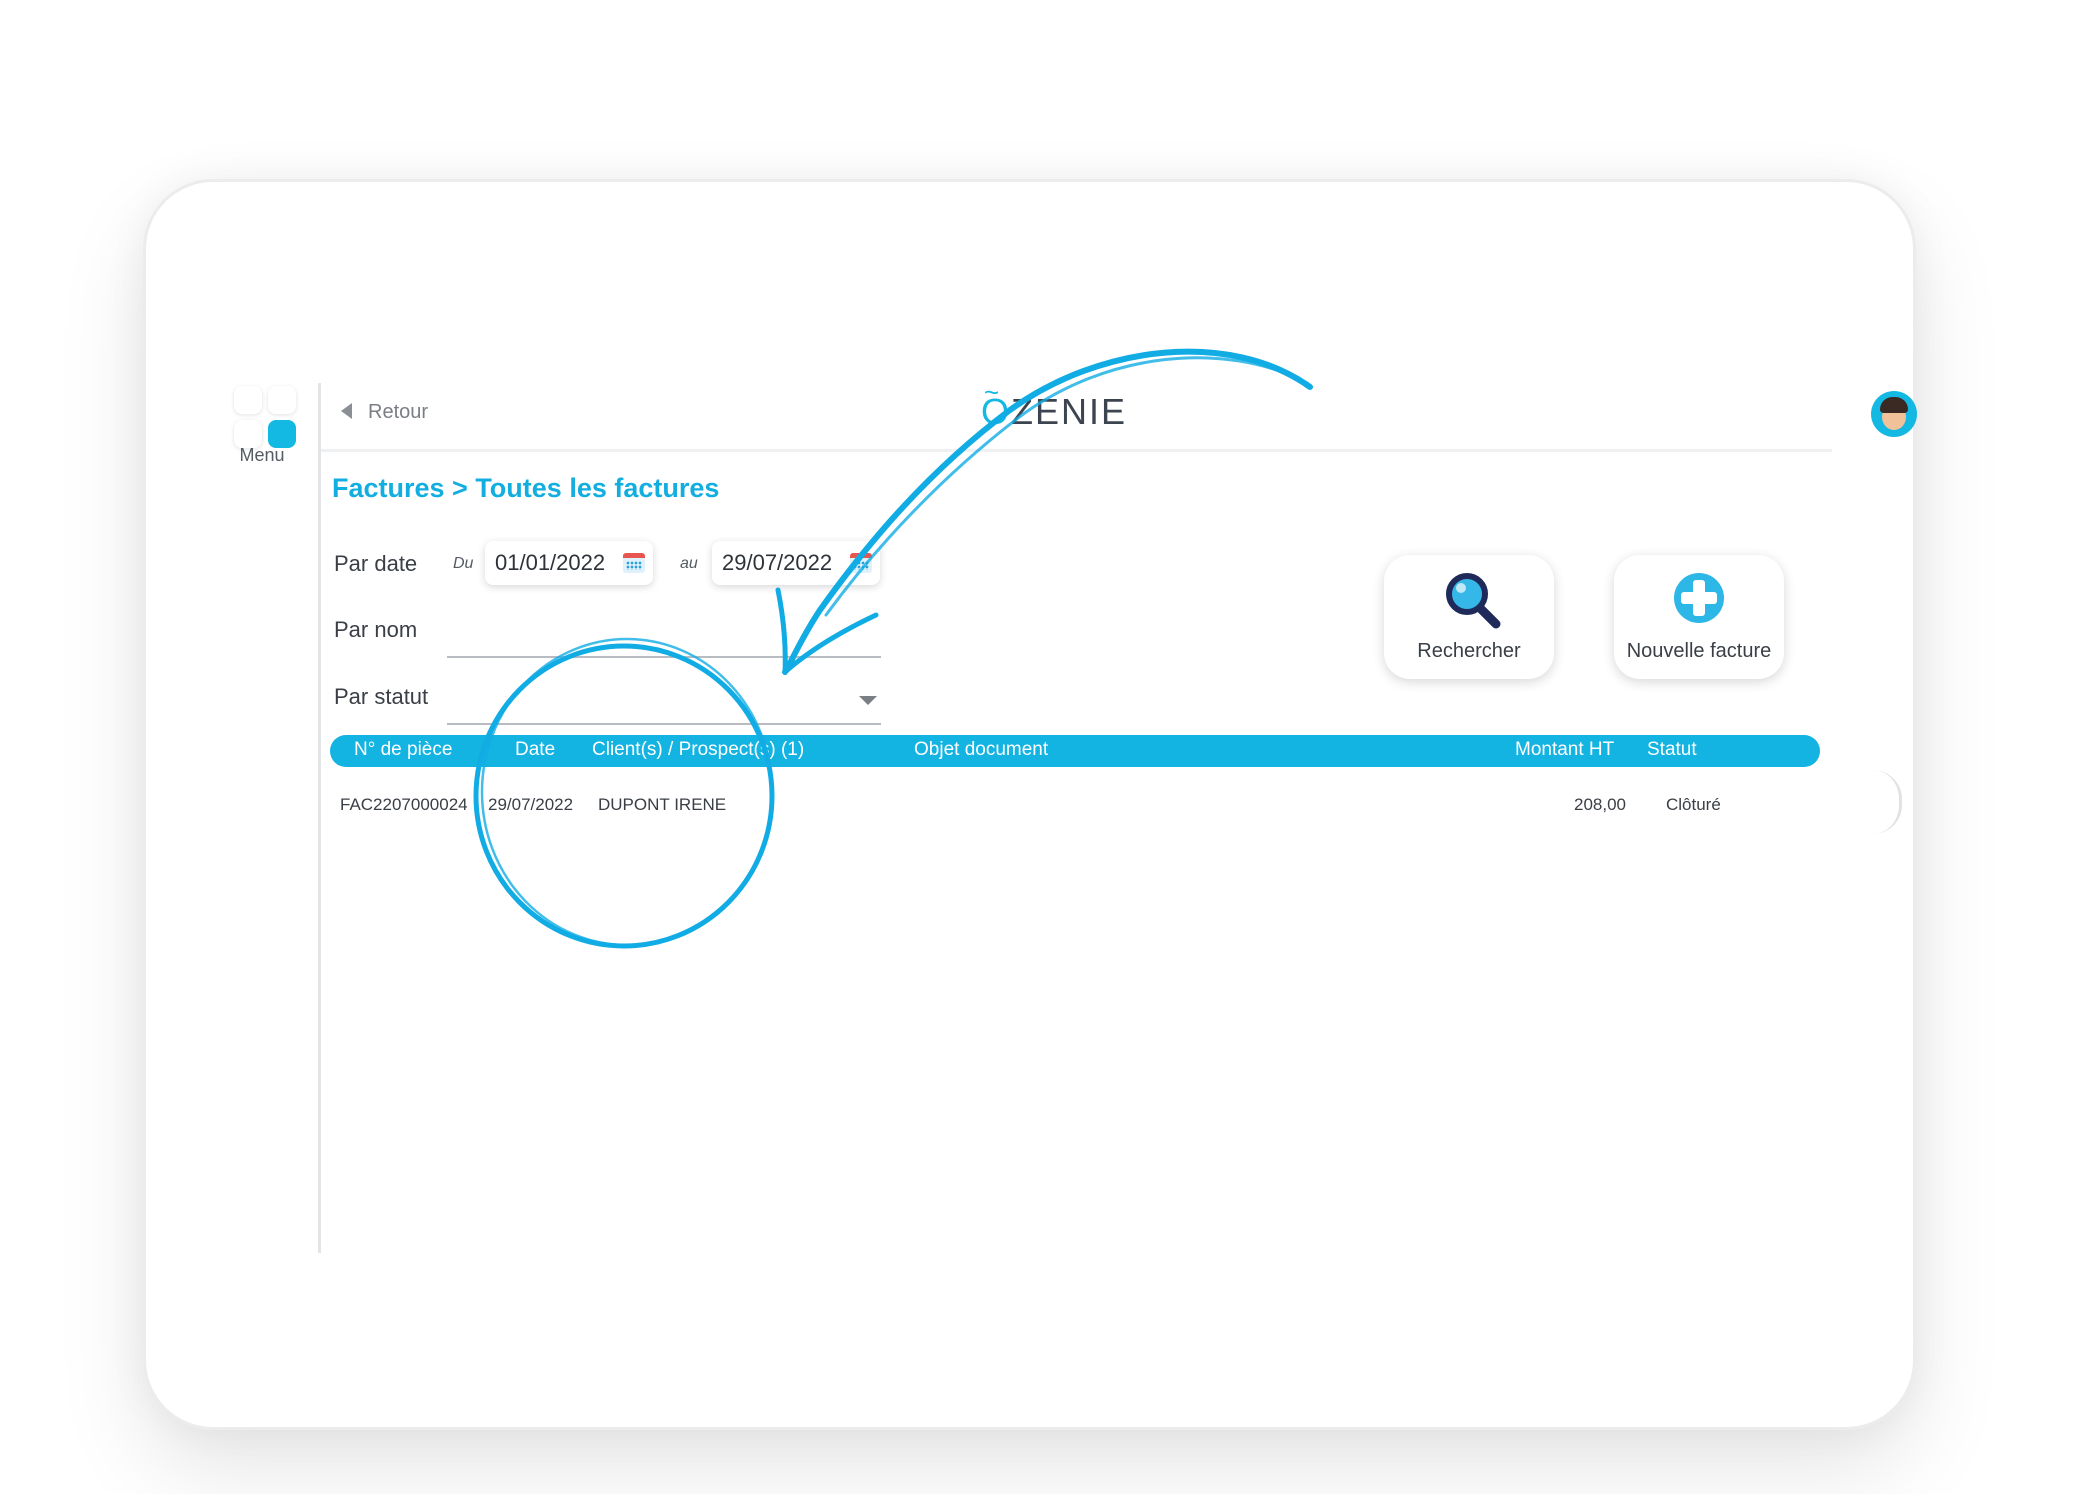 This screenshot has width=2079, height=1494. I want to click on col-objet: Objet document, so click(981, 750).